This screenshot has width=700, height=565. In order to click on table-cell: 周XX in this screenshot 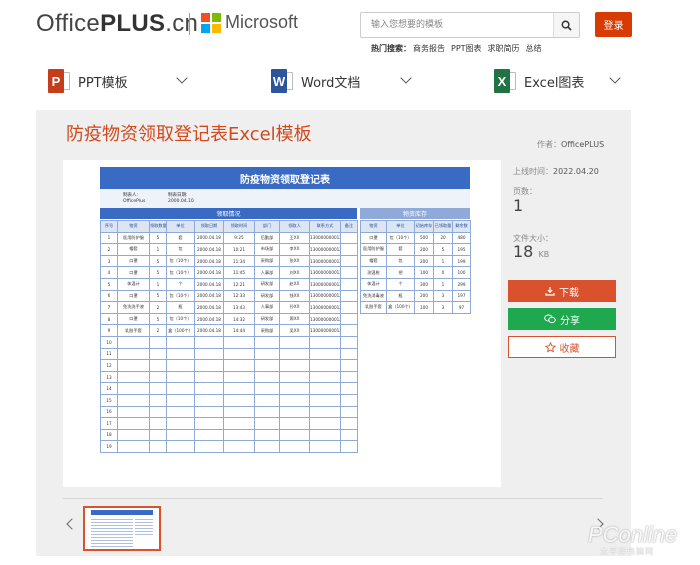, I will do `click(294, 319)`.